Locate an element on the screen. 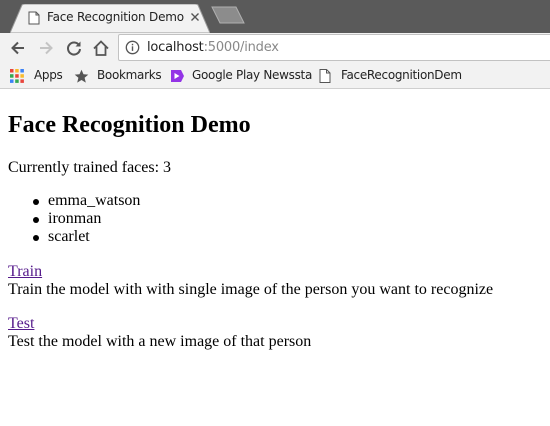  tab-title: Face Recognition Demo is located at coordinates (115, 17).